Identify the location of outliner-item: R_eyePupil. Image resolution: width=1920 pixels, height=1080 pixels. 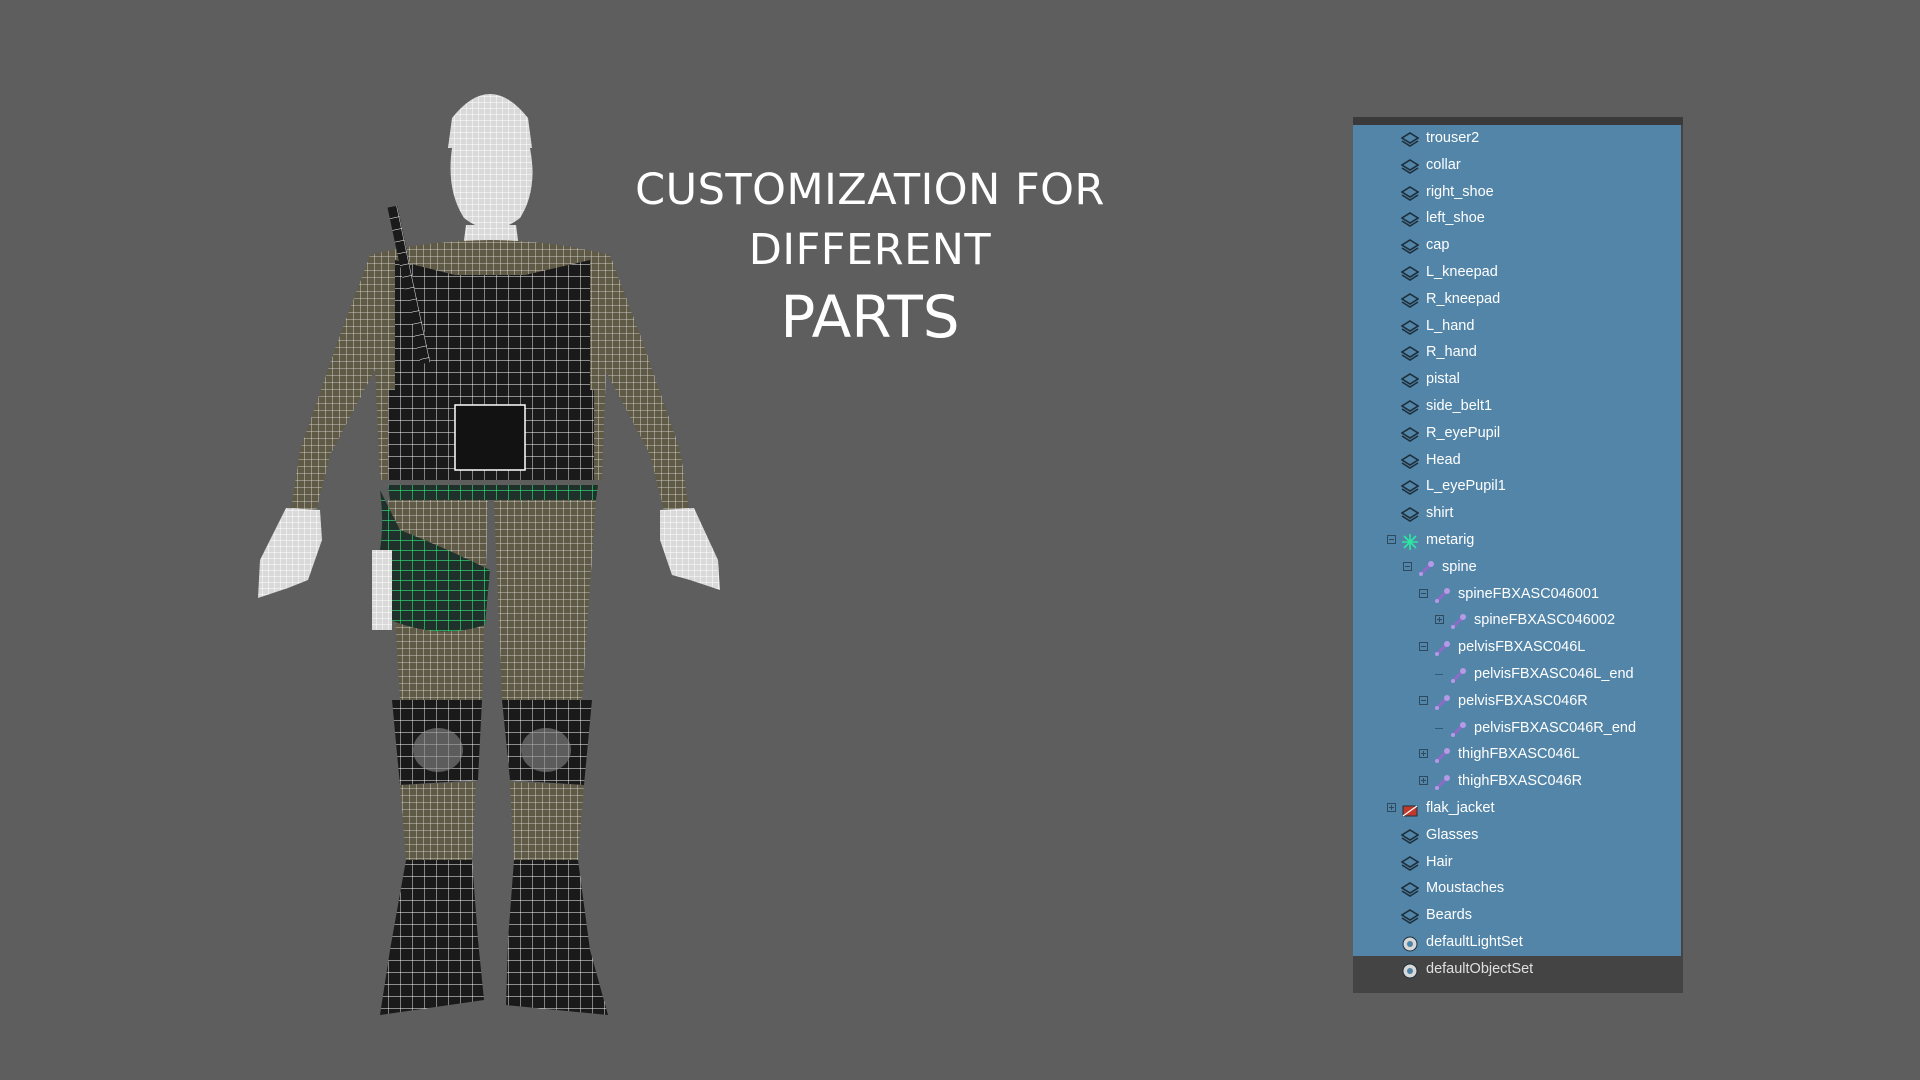
(1517, 433).